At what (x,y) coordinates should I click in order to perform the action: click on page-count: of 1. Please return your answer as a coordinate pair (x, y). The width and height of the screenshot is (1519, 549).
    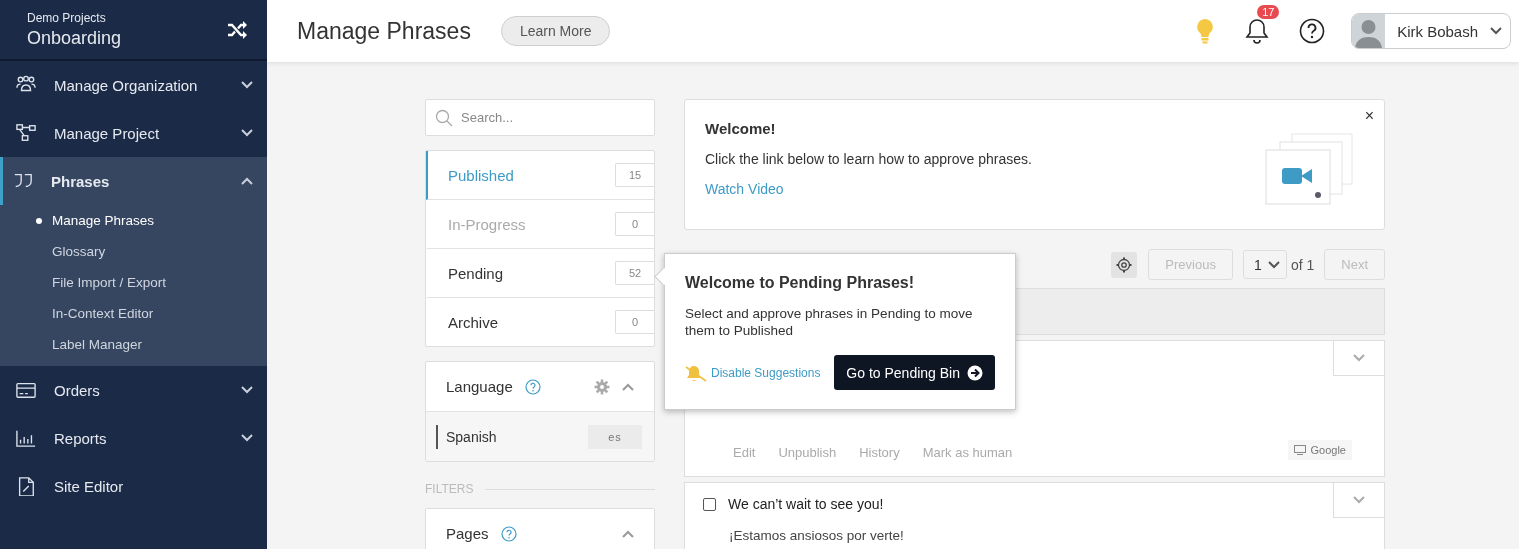
    Looking at the image, I should click on (1302, 264).